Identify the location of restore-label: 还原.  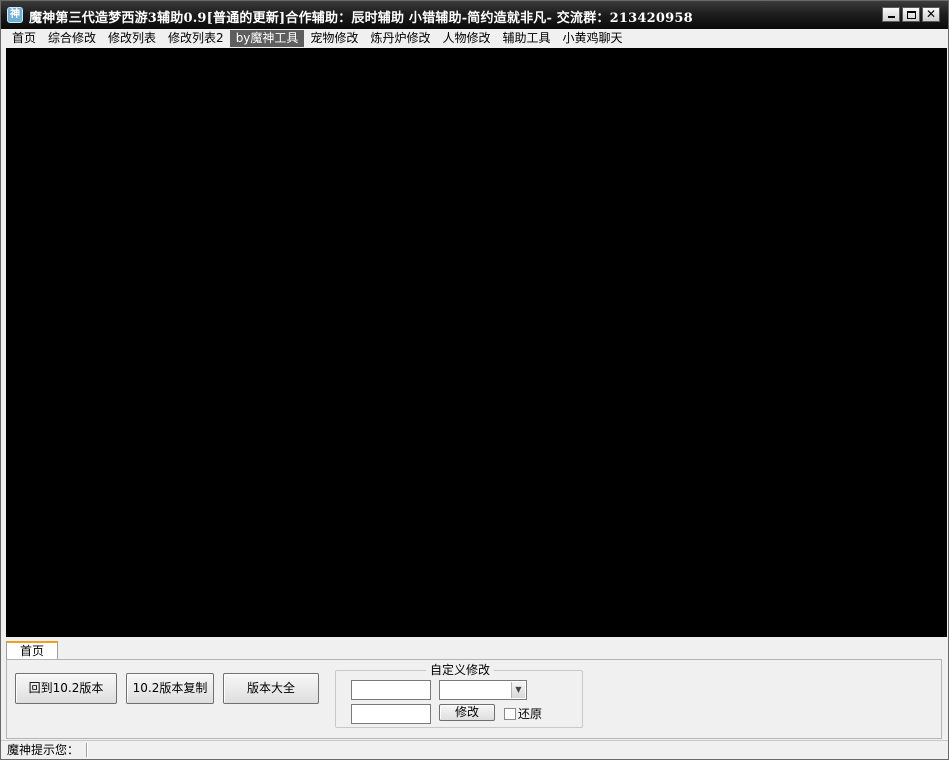
(530, 714).